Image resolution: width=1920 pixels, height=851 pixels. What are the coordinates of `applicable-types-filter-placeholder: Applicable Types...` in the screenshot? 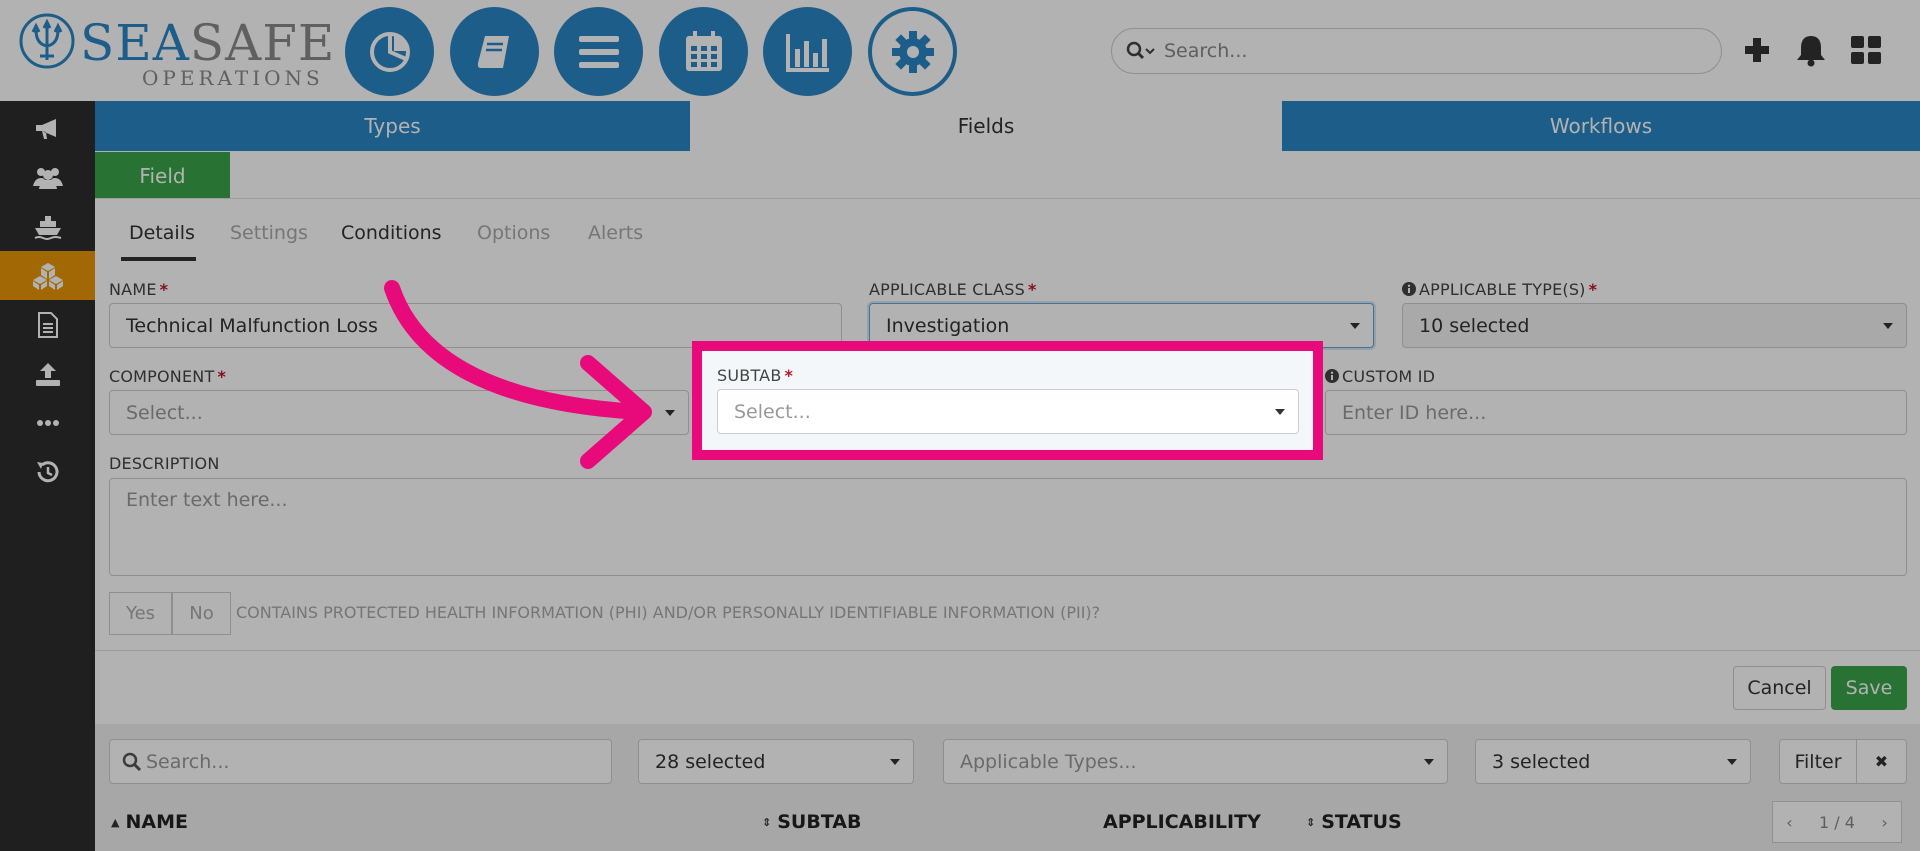 It's located at (1048, 761).